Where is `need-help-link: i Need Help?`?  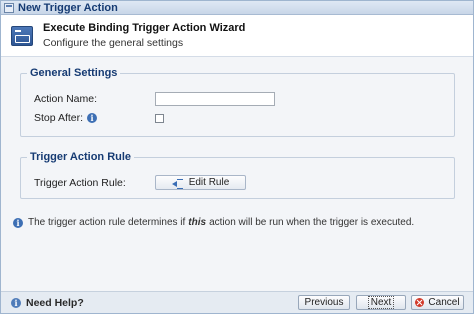
need-help-link: i Need Help? is located at coordinates (47, 303).